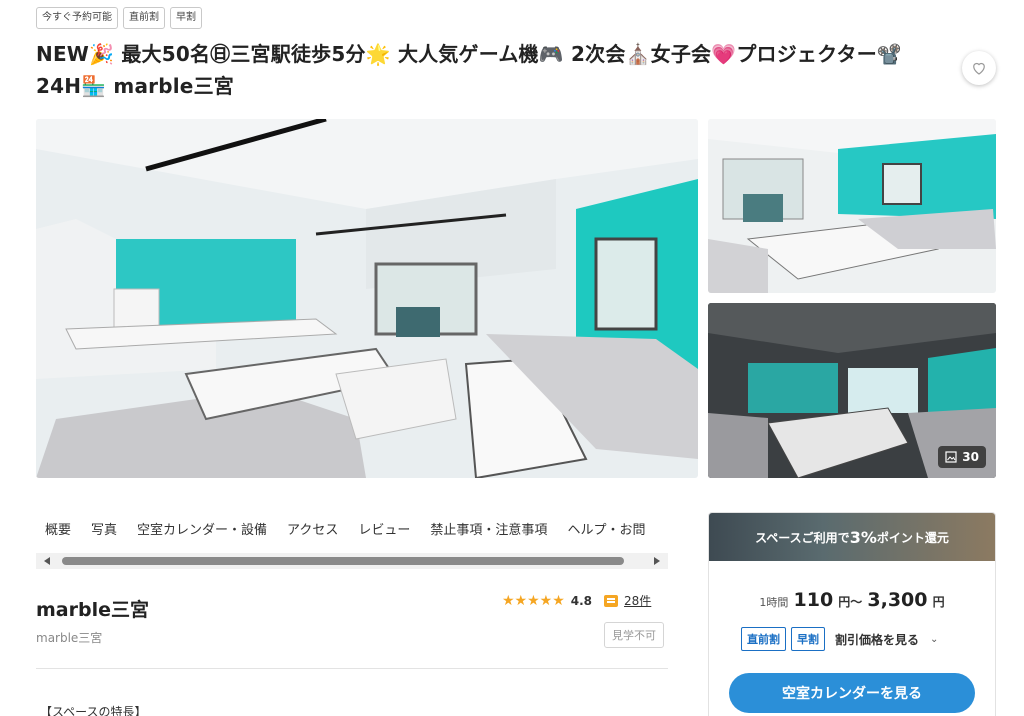 The image size is (1024, 716). What do you see at coordinates (533, 600) in the screenshot?
I see `star-rating-icon: ★★★★★` at bounding box center [533, 600].